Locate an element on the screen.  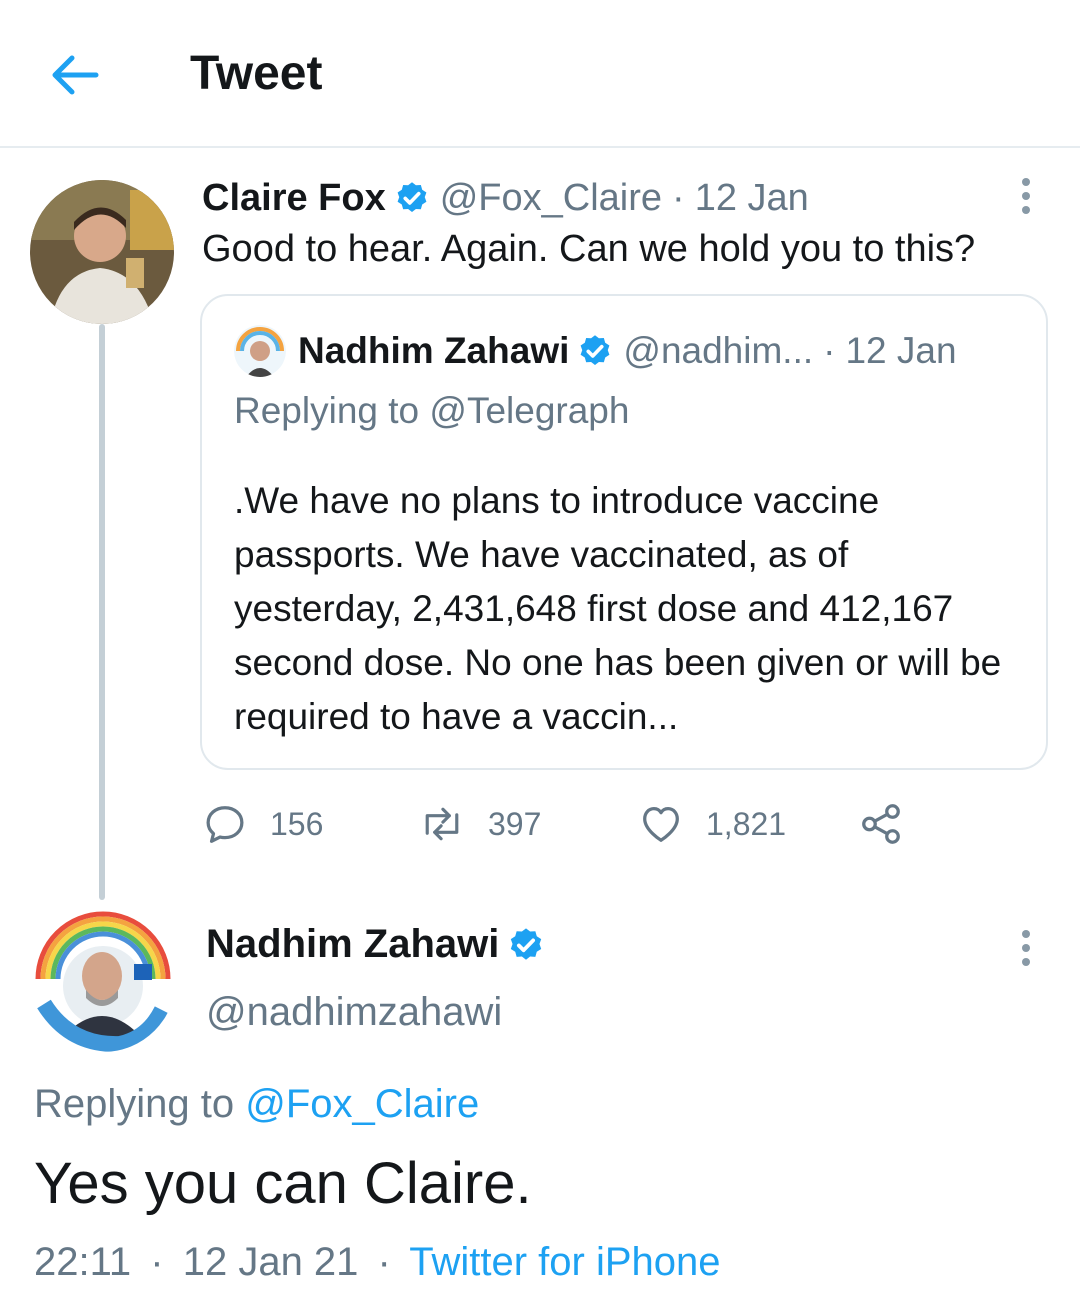
replying-handle-link: @Fox_Claire is located at coordinates (362, 1104).